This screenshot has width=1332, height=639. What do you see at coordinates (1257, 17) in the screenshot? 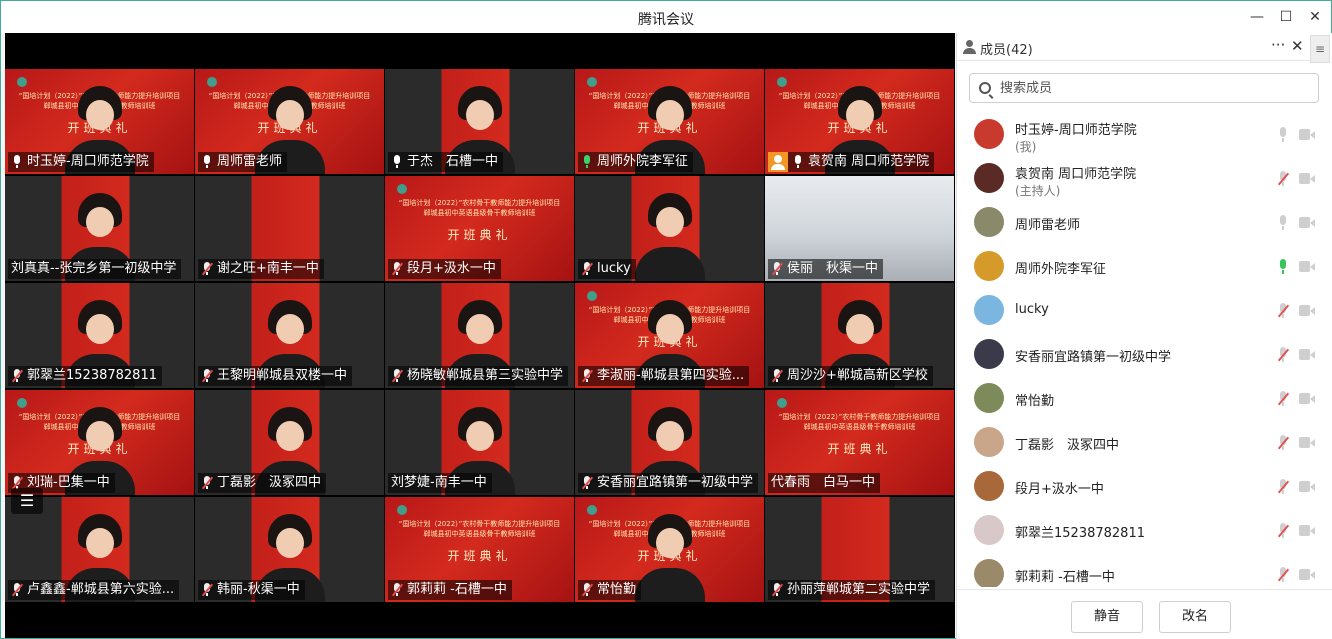
I see `minimize-button: —` at bounding box center [1257, 17].